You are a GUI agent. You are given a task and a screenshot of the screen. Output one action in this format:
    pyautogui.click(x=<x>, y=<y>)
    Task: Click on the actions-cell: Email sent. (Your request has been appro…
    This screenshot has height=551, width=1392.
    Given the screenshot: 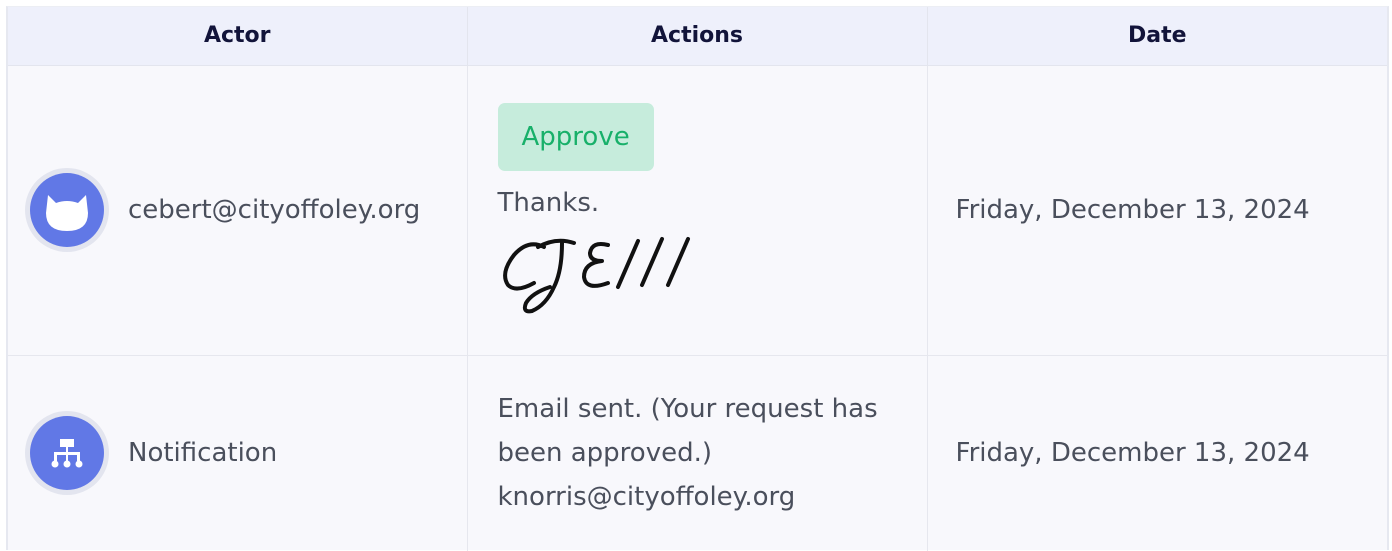 What is the action you would take?
    pyautogui.click(x=697, y=453)
    